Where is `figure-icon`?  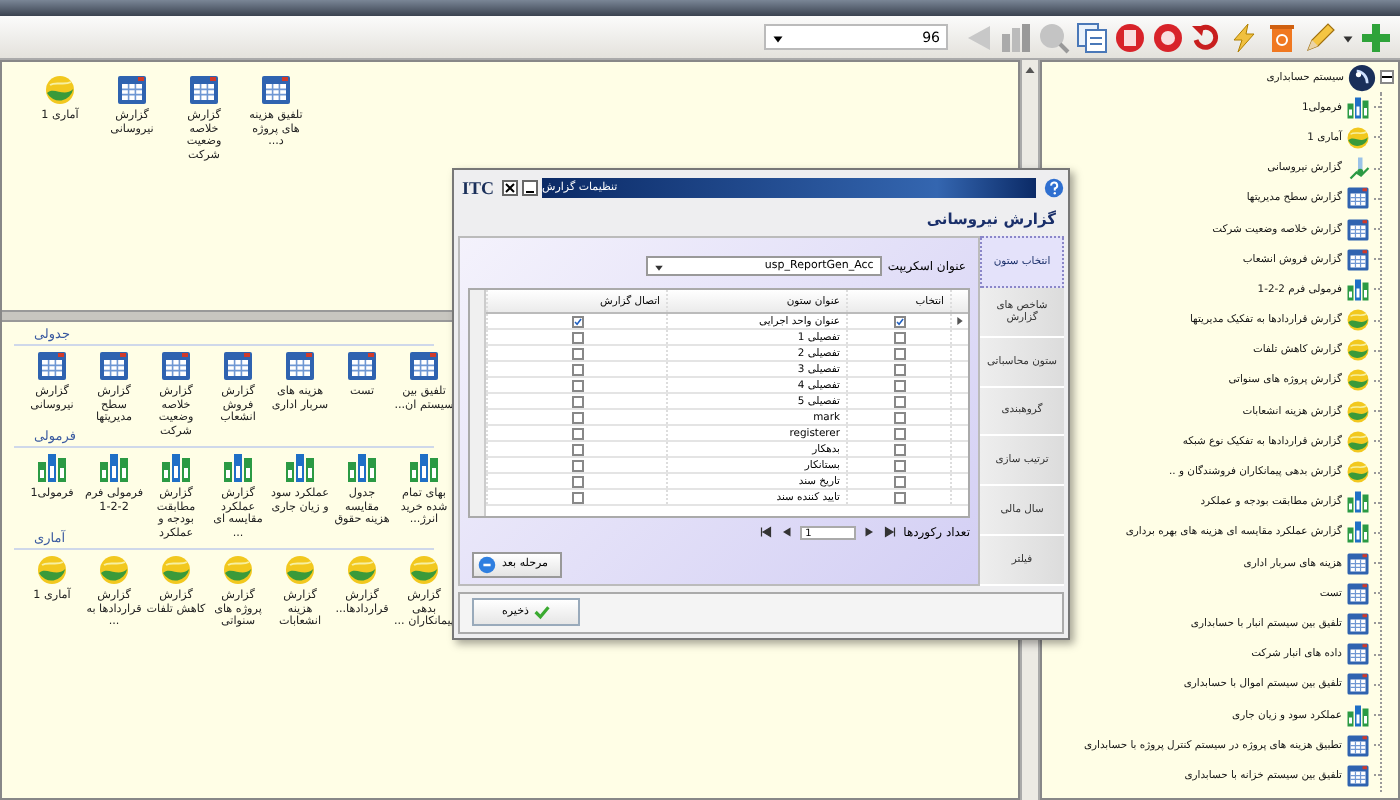 figure-icon is located at coordinates (1358, 168).